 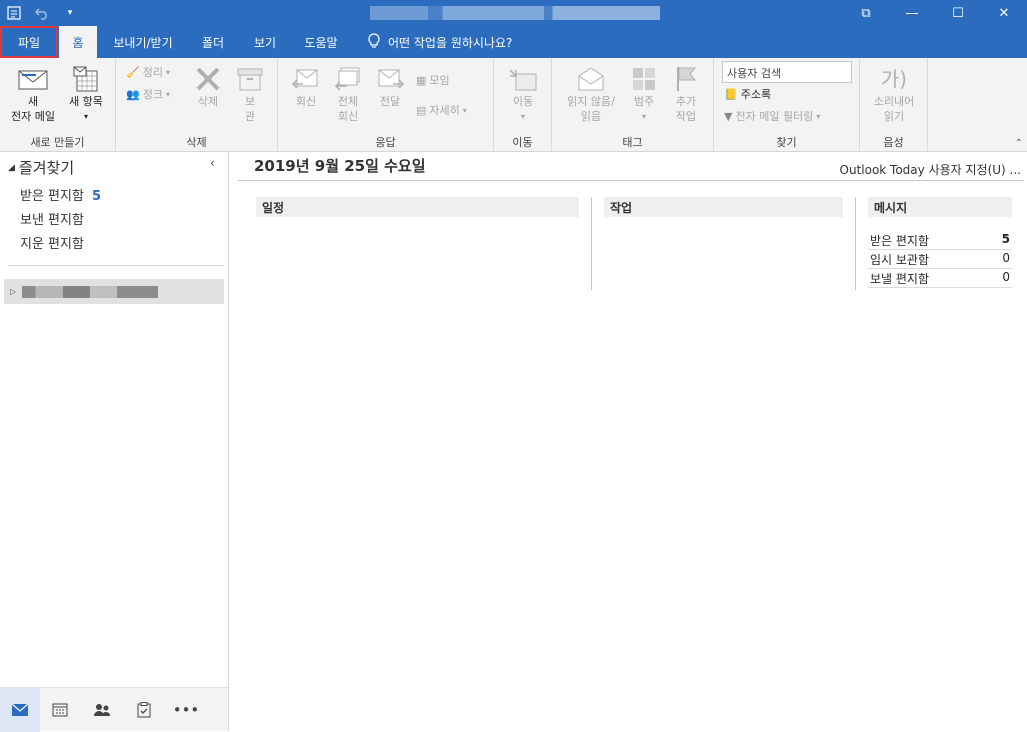 I want to click on archive-button: 보 관, so click(x=250, y=94).